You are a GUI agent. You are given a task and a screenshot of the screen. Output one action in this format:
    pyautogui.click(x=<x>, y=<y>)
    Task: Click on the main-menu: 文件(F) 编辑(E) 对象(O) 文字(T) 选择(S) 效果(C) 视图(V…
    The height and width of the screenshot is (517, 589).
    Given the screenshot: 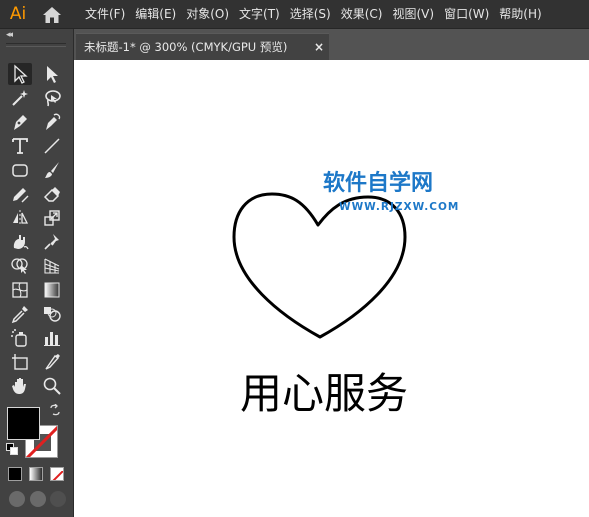 What is the action you would take?
    pyautogui.click(x=313, y=14)
    